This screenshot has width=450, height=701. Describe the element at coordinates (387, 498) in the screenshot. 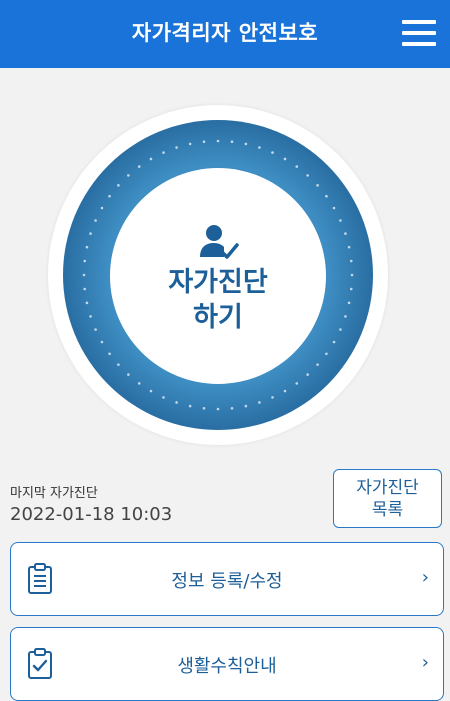

I see `diagnosis-list-button: 자가진단 목록` at that location.